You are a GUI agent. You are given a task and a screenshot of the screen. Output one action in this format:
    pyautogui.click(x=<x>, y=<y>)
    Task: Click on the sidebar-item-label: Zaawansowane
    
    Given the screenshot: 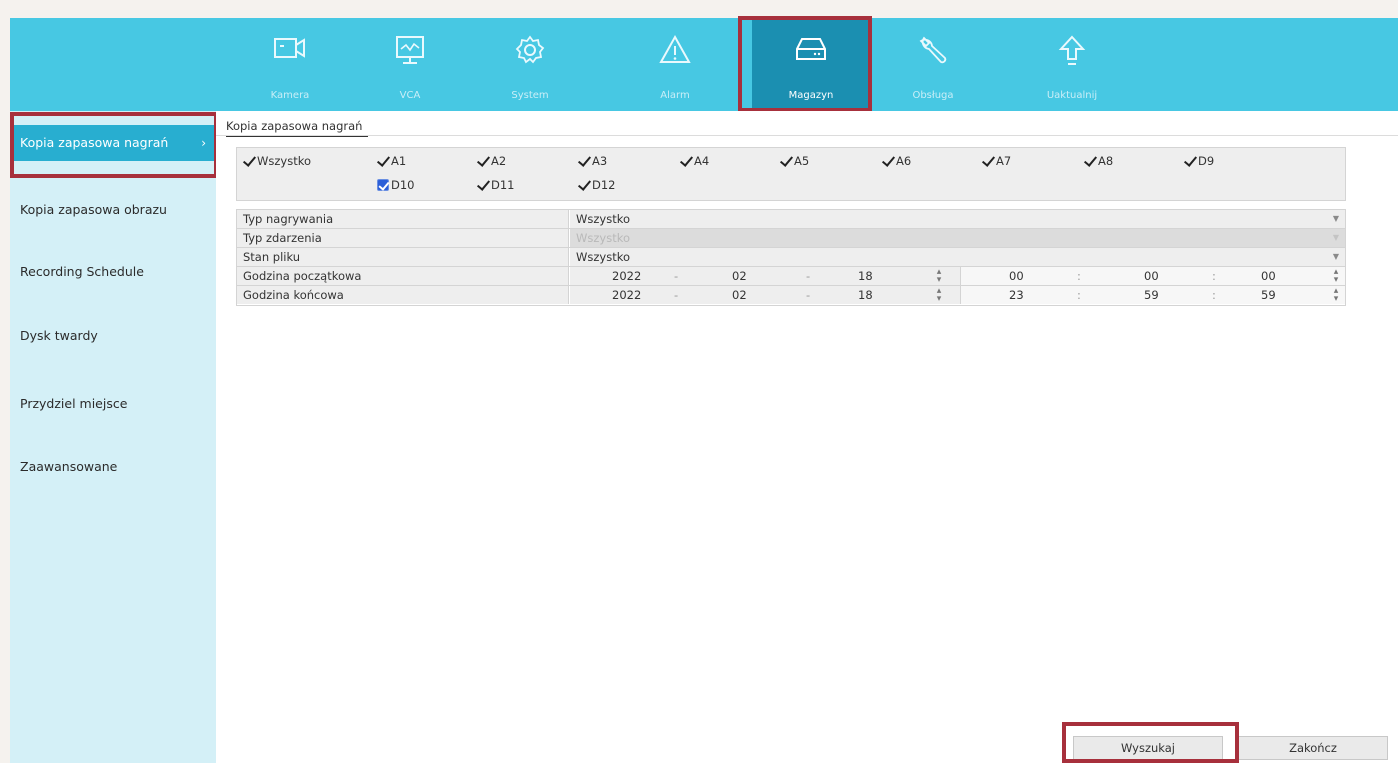 What is the action you would take?
    pyautogui.click(x=69, y=466)
    